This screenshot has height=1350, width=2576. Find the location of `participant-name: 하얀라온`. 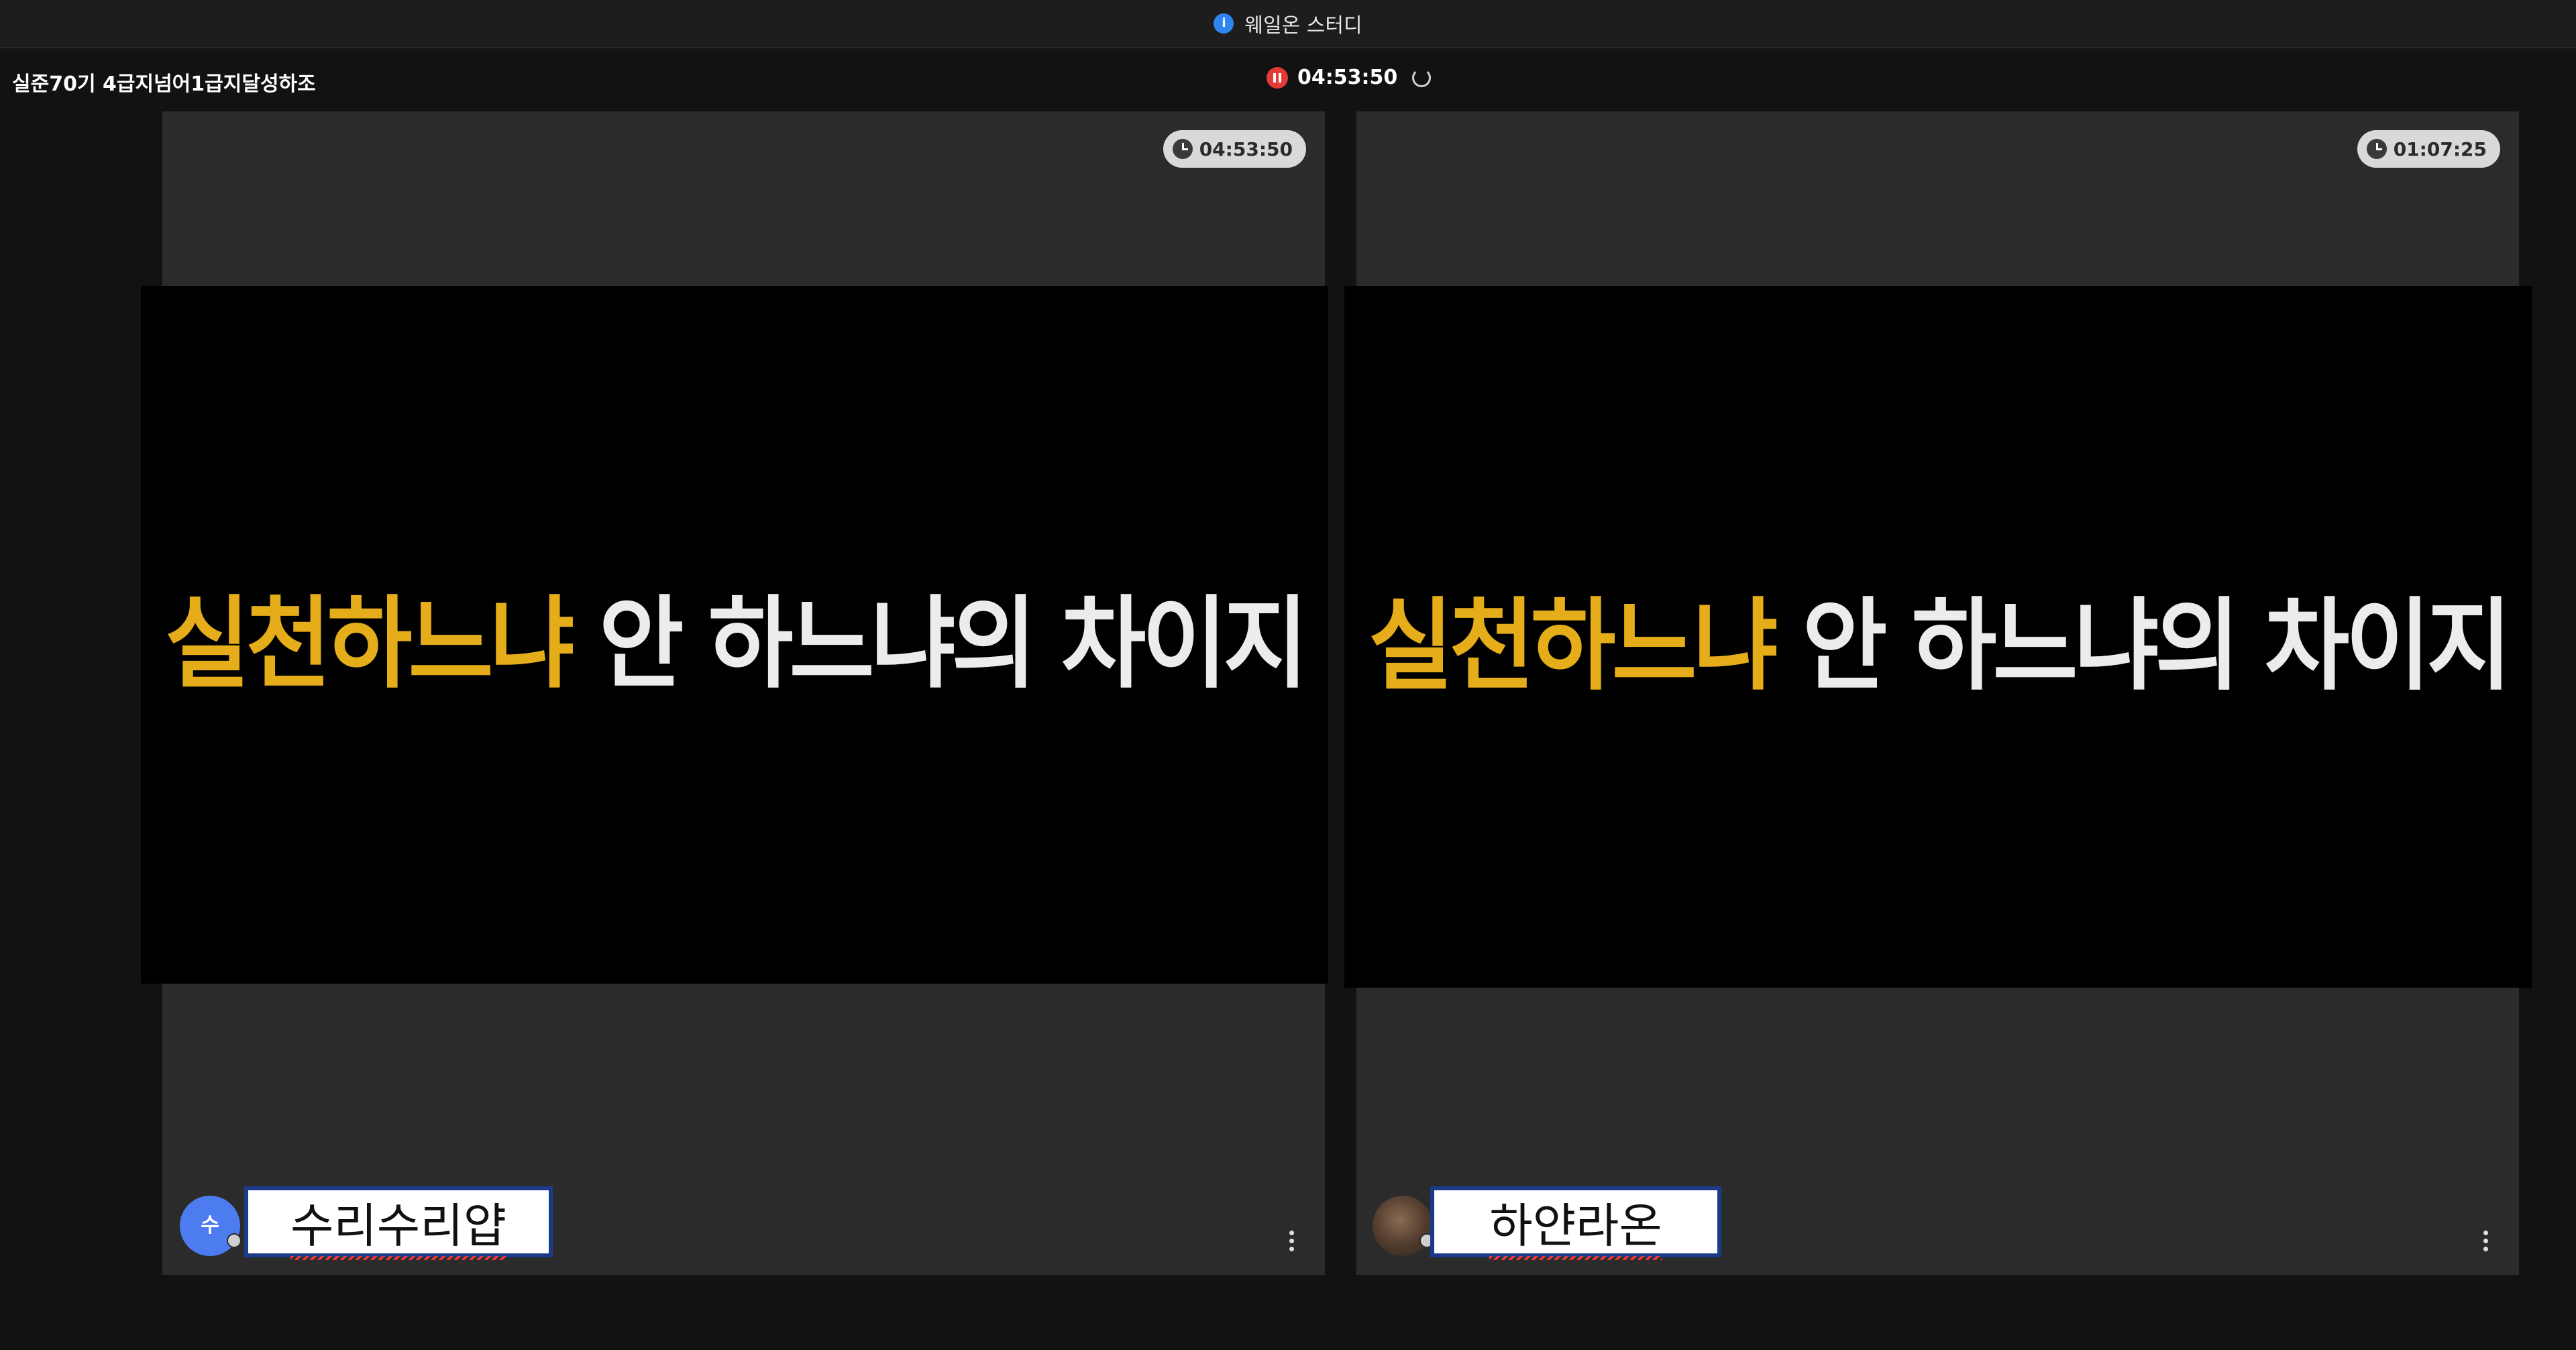

participant-name: 하얀라온 is located at coordinates (1575, 1224).